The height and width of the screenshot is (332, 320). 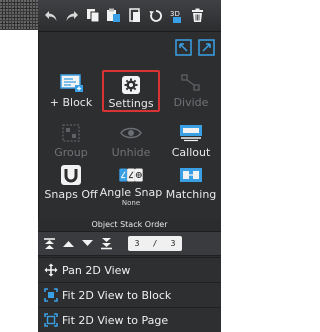 What do you see at coordinates (106, 243) in the screenshot?
I see `send-to-back-icon` at bounding box center [106, 243].